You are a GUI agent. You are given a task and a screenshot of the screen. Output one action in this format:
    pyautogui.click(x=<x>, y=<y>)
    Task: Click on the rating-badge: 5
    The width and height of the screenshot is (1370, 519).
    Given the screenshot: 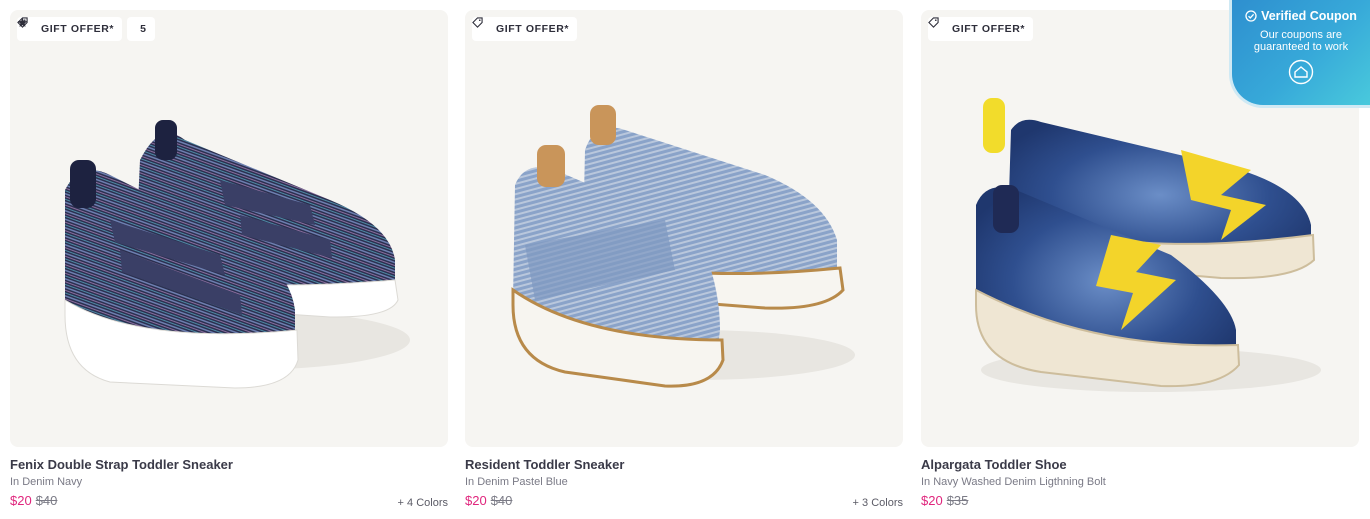 What is the action you would take?
    pyautogui.click(x=86, y=29)
    